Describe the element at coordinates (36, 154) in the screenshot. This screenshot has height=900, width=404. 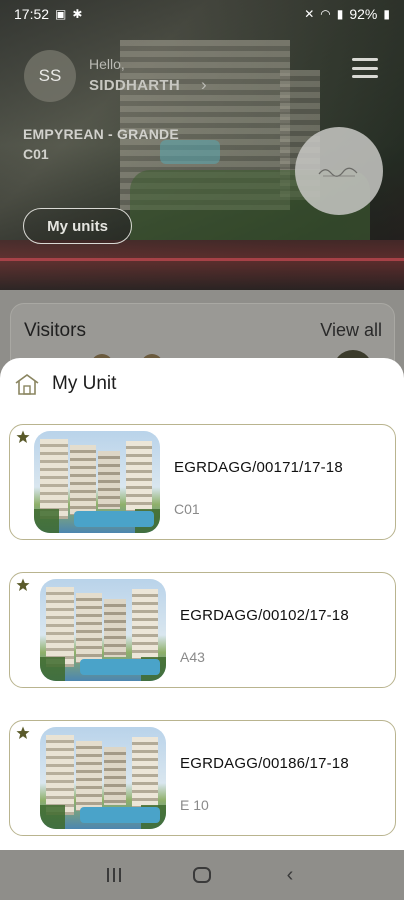
I see `project-unit: C01` at that location.